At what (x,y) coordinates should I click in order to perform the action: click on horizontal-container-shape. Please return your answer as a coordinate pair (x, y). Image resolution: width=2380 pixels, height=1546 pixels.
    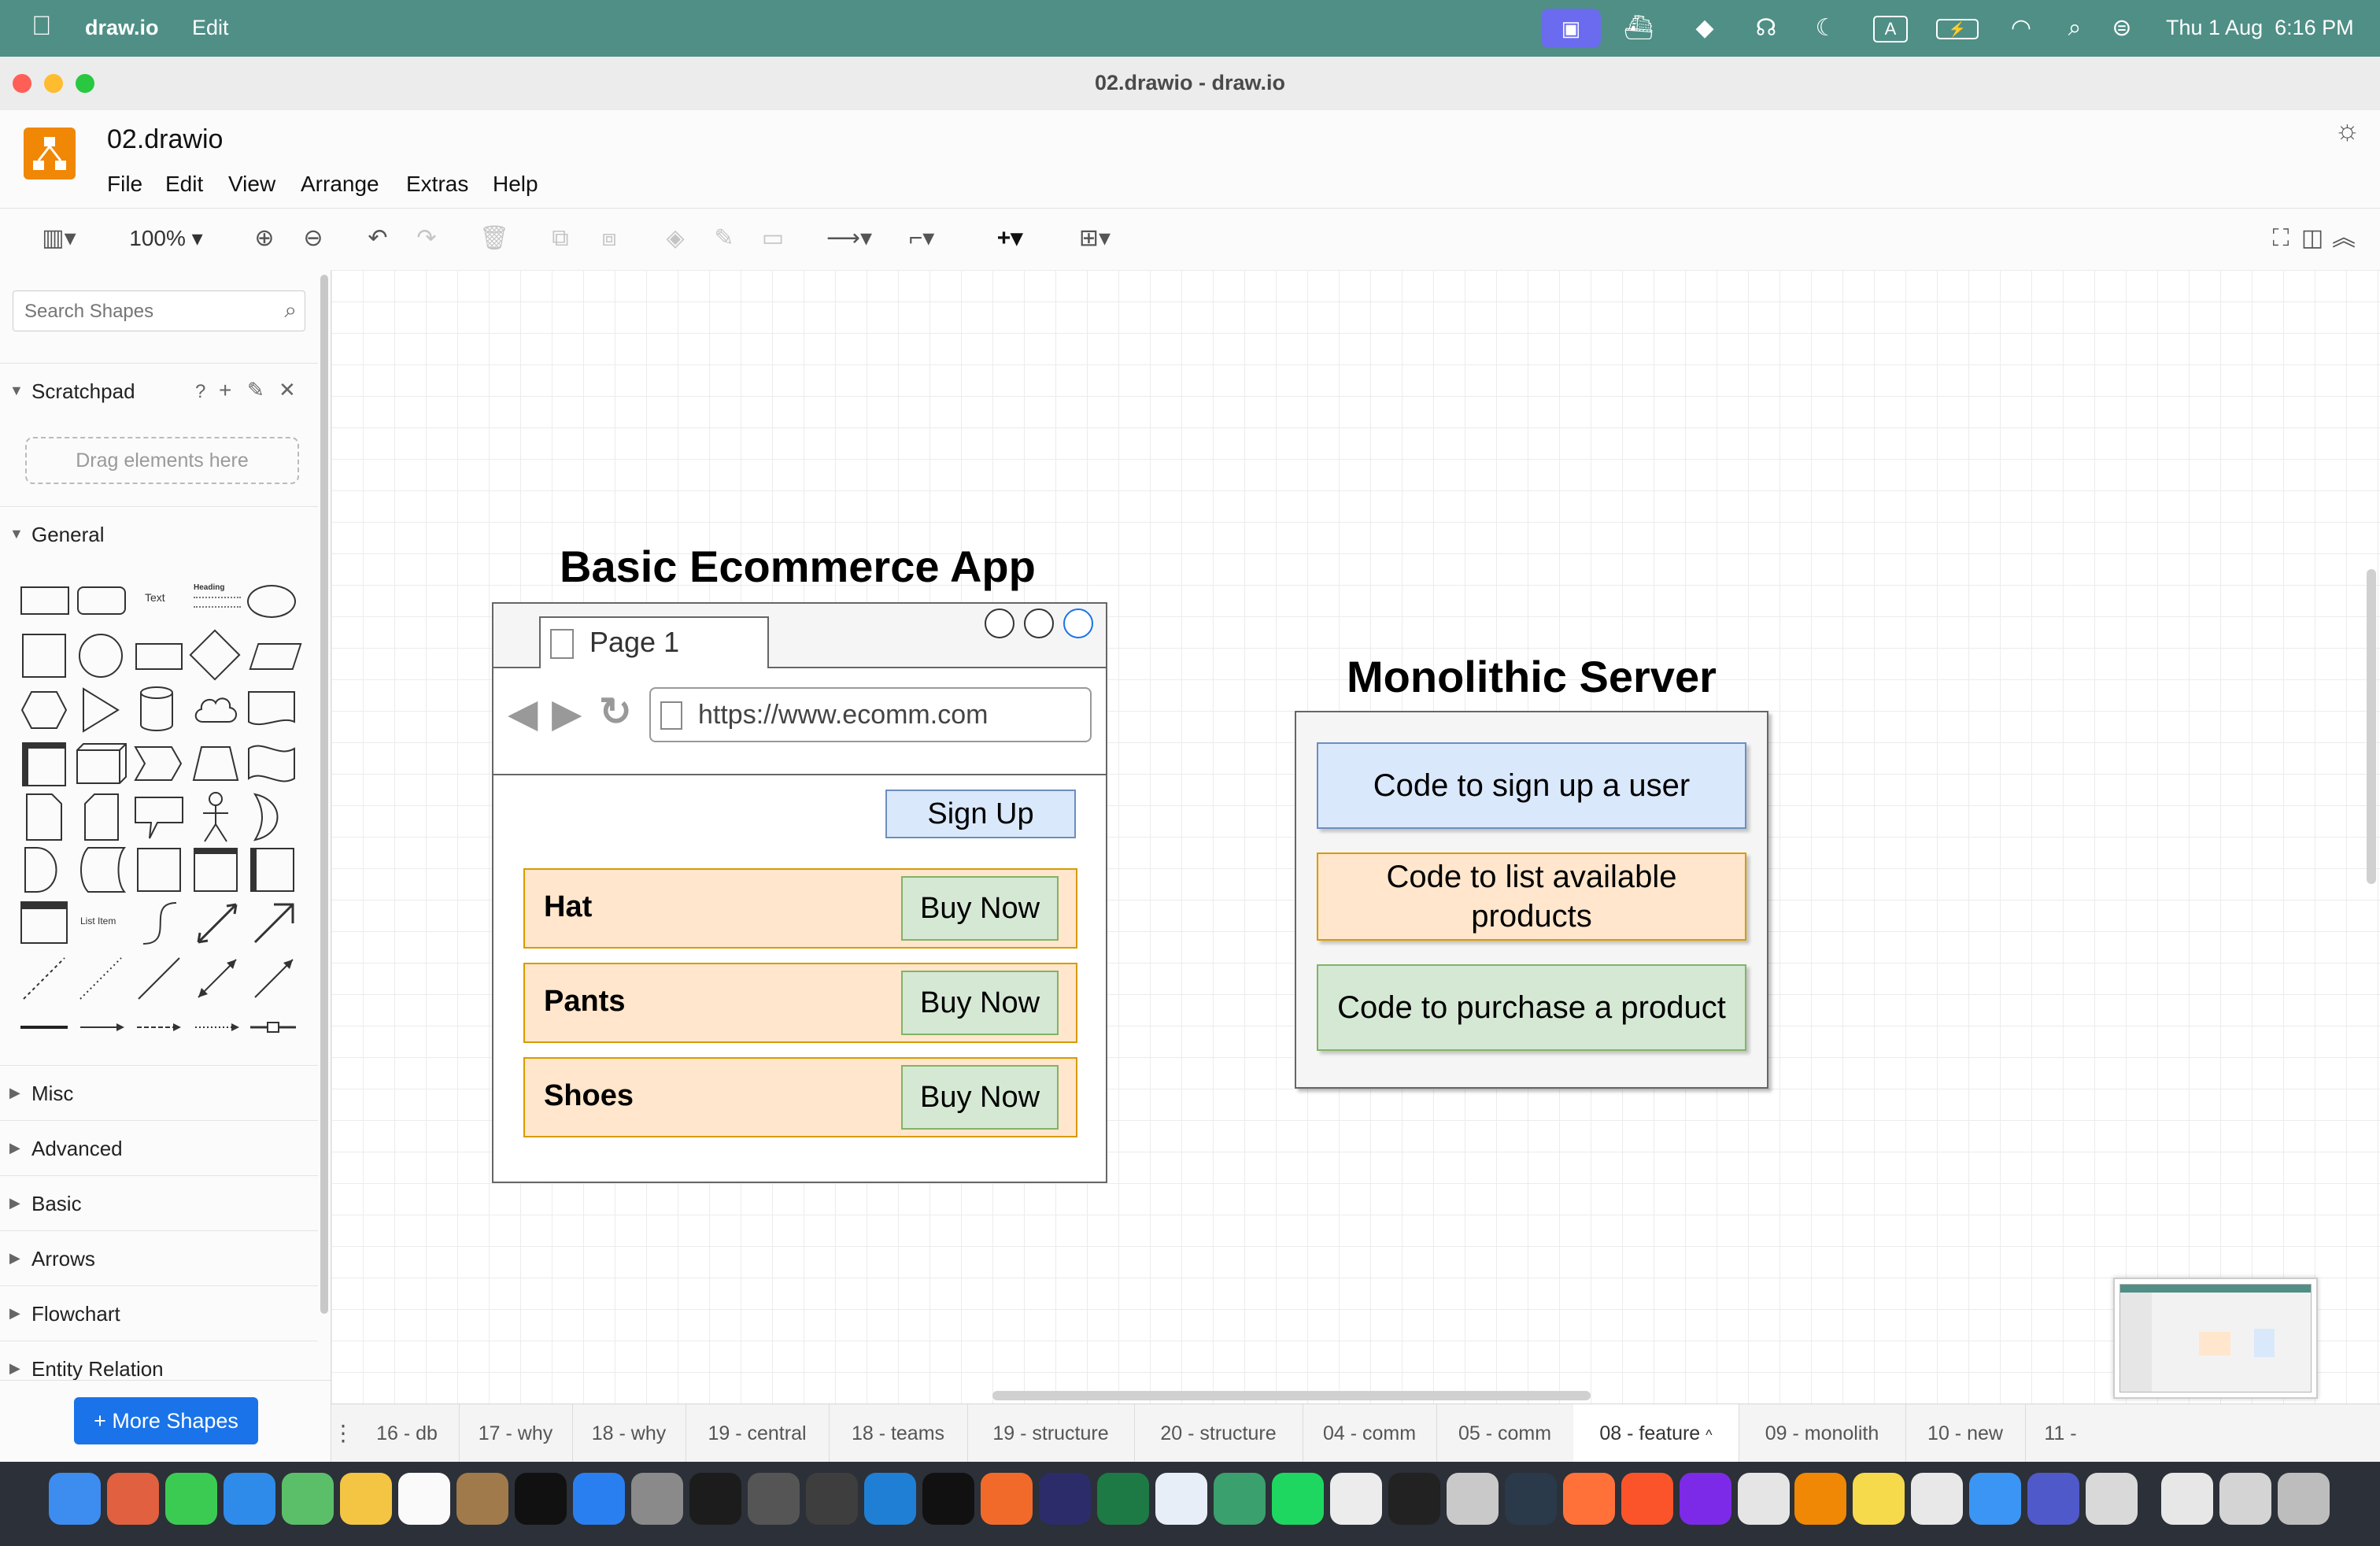
    Looking at the image, I should click on (272, 870).